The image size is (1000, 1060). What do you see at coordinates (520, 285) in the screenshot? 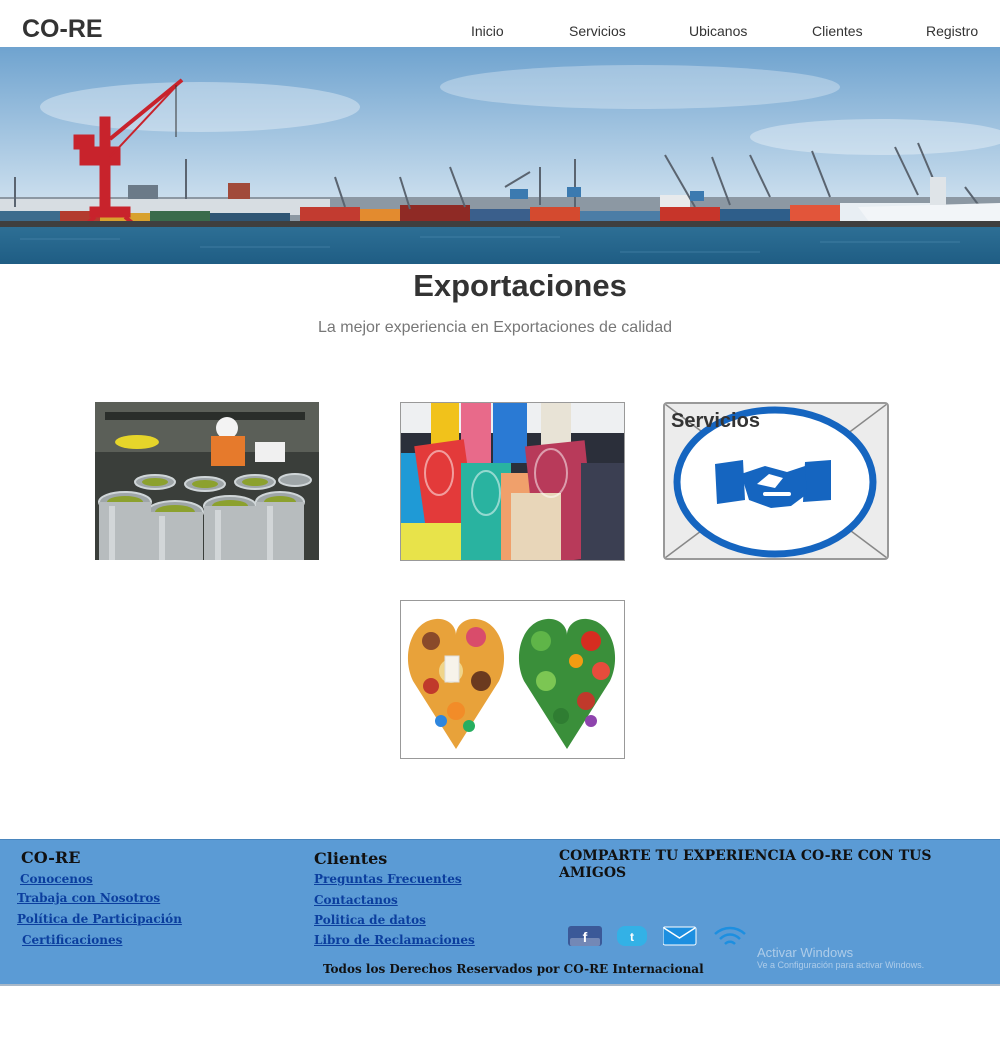
I see `page-title: Exportaciones` at bounding box center [520, 285].